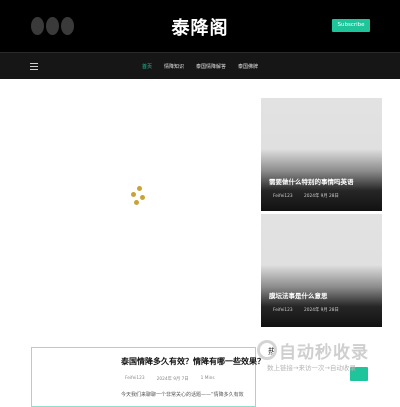 This screenshot has width=400, height=407. What do you see at coordinates (174, 66) in the screenshot?
I see `nav-item-knowledge: 情降知识` at bounding box center [174, 66].